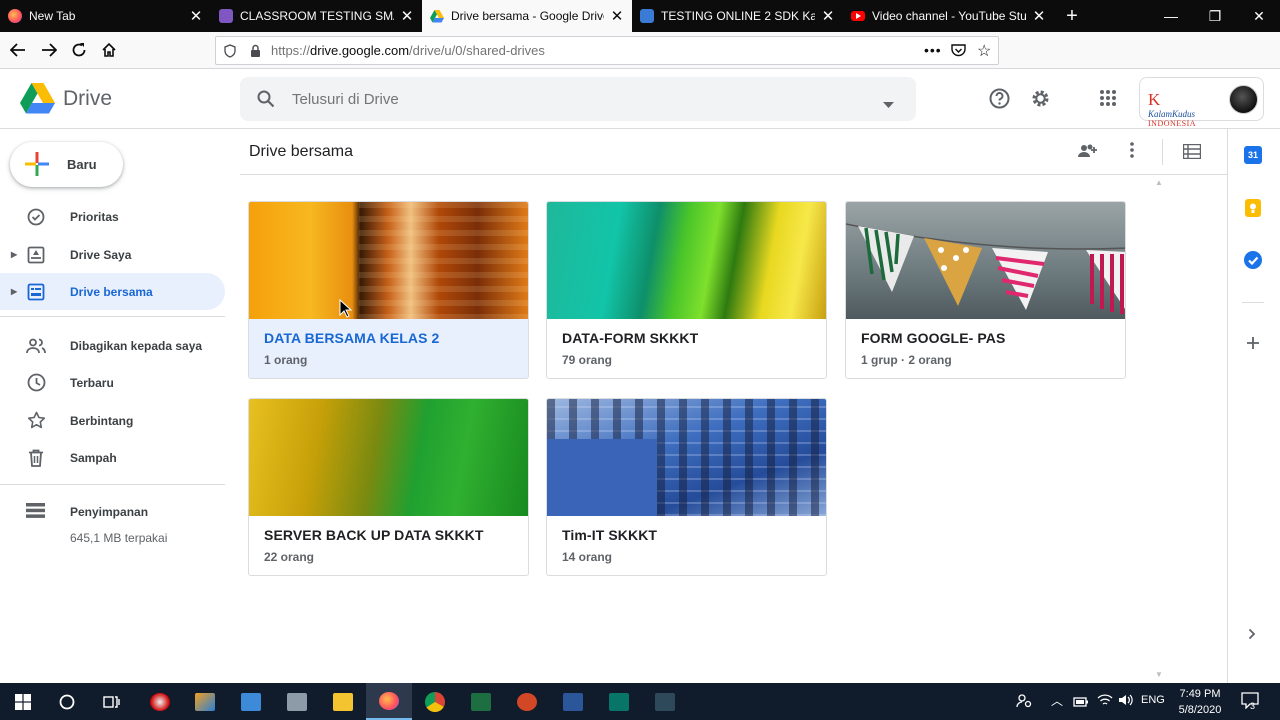  I want to click on browser-tab: TESTING ONLINE 2 SDK Kalam ✕, so click(737, 16).